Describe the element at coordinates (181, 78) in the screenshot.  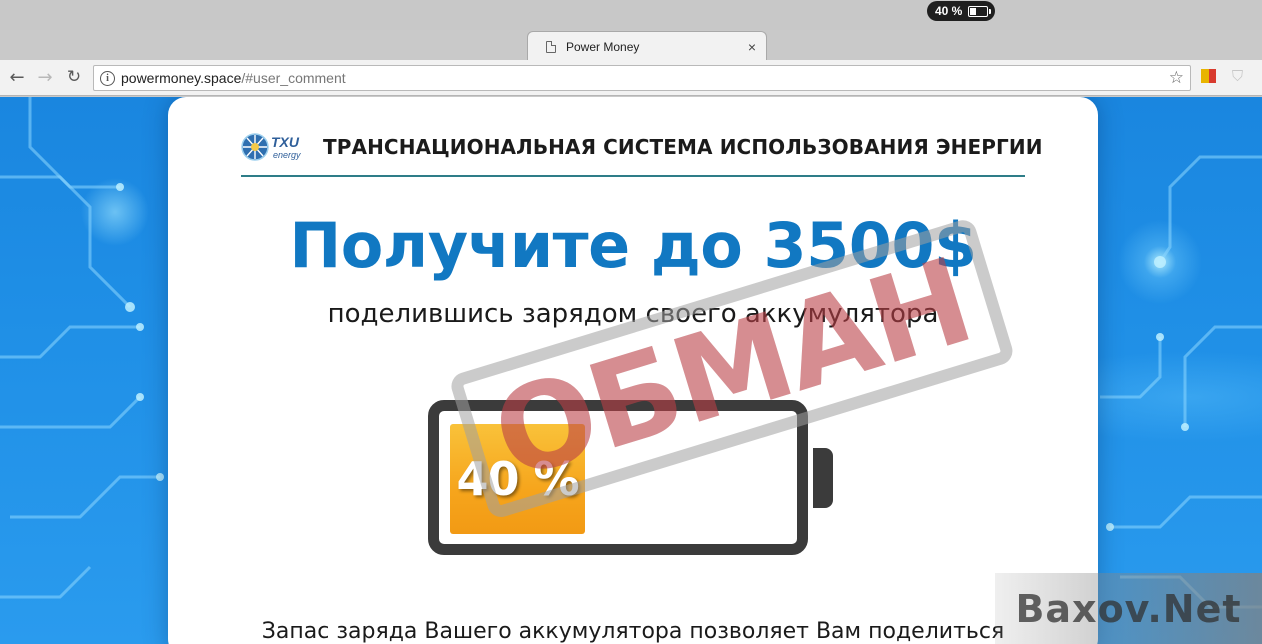
I see `url-host: powermoney.space` at that location.